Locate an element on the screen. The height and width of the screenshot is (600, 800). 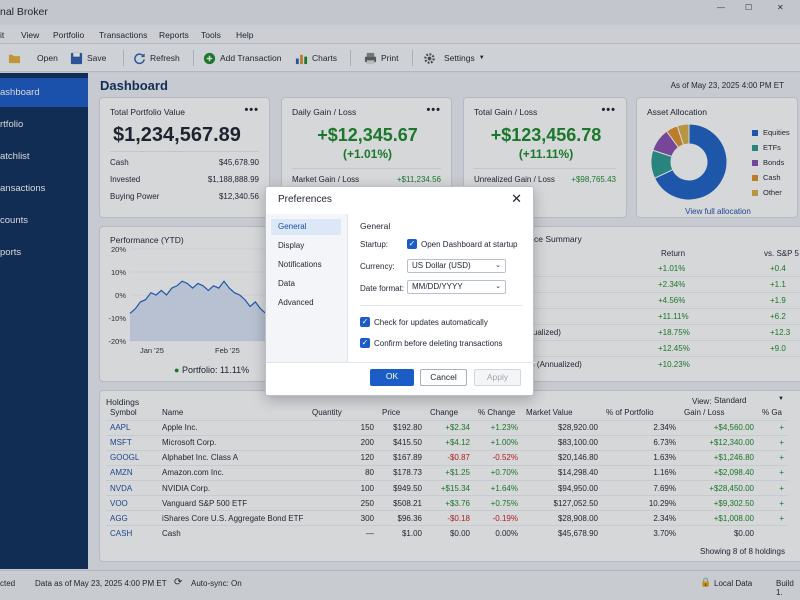
currency-label: Currency: is located at coordinates (377, 266).